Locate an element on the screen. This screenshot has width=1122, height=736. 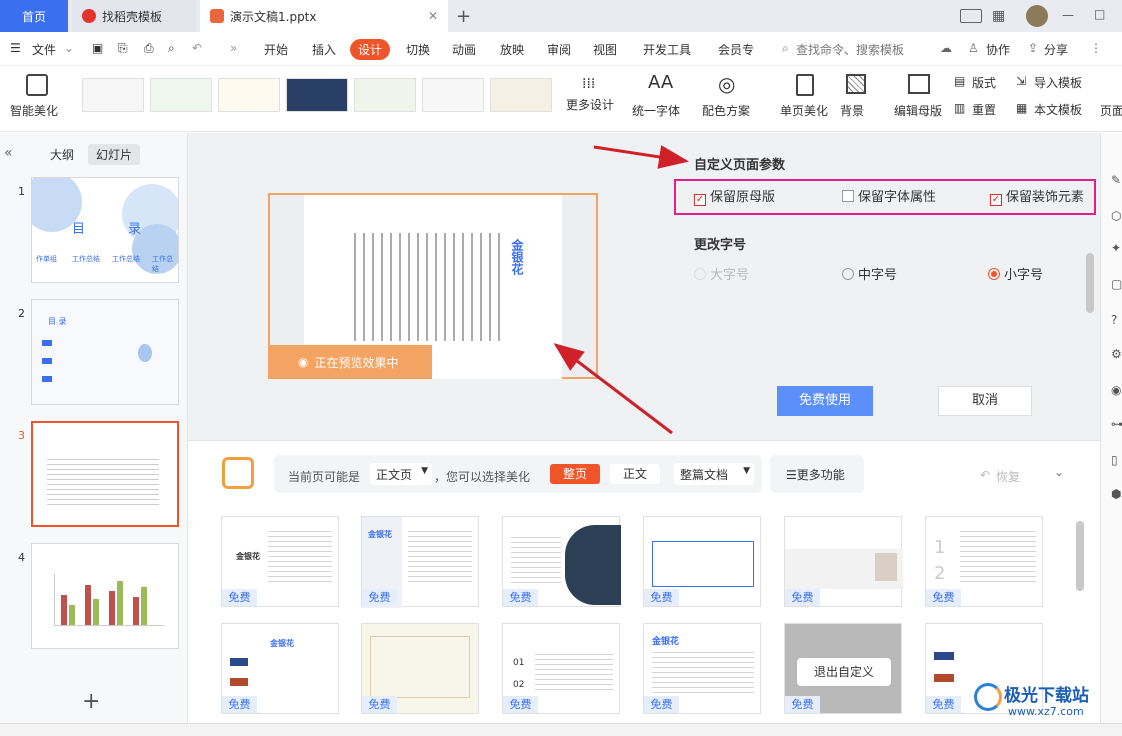
exit-custom-button: 退出自定义 is located at coordinates (844, 672).